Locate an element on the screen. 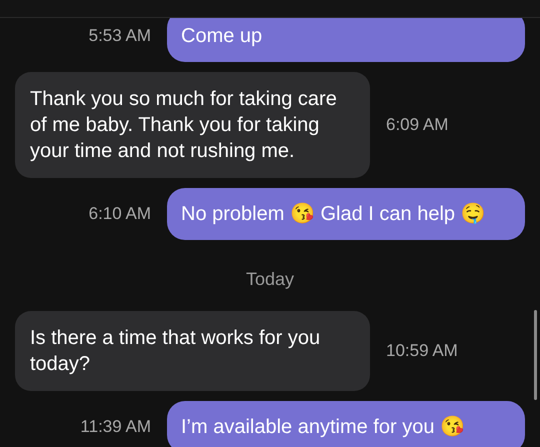 The height and width of the screenshot is (447, 540). sent-message-bubble: I’m available anytime for you 😘 is located at coordinates (346, 424).